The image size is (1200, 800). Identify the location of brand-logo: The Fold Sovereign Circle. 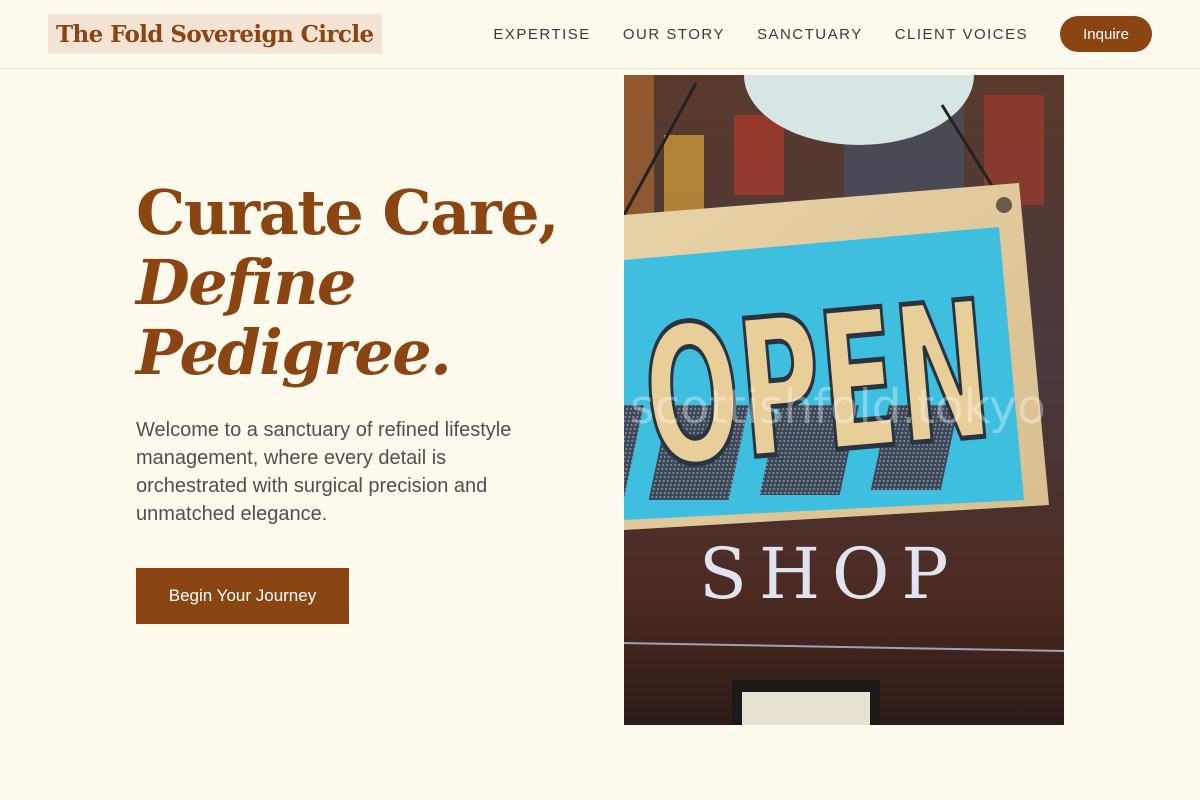
(215, 34).